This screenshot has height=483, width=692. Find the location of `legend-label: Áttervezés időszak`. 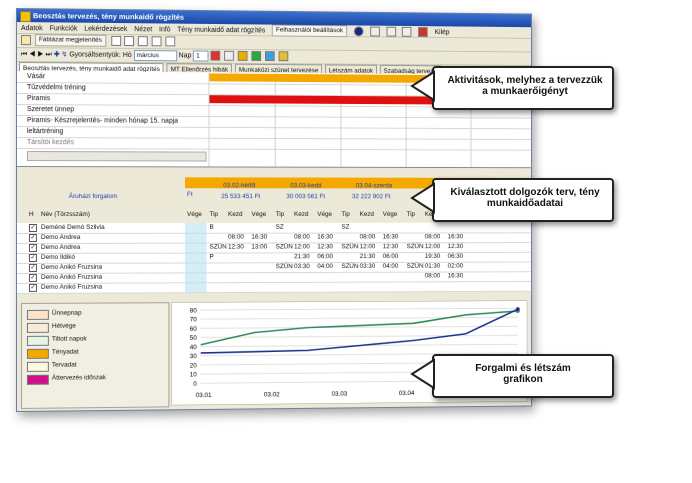

legend-label: Áttervezés időszak is located at coordinates (78, 378).